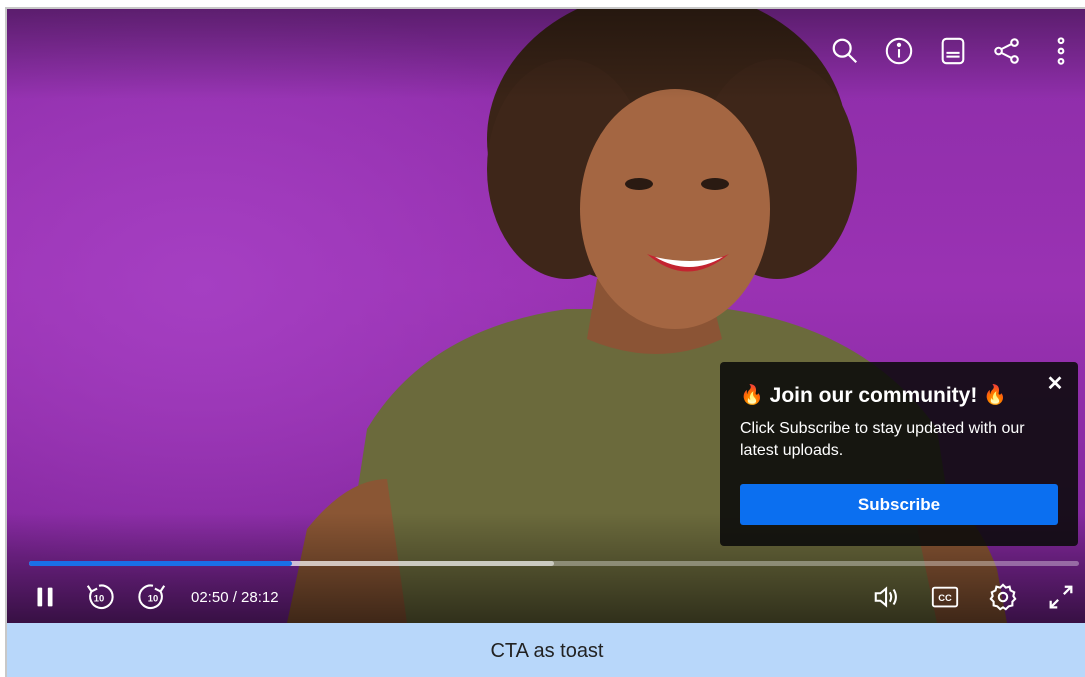 The height and width of the screenshot is (677, 1085). Describe the element at coordinates (899, 504) in the screenshot. I see `subscribe-button: Subscribe` at that location.